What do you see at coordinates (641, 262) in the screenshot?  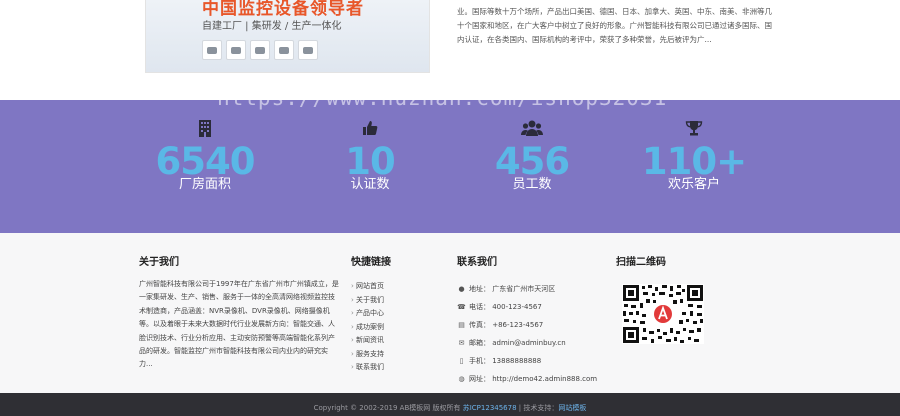 I see `footer-qr-title: 扫描二维码` at bounding box center [641, 262].